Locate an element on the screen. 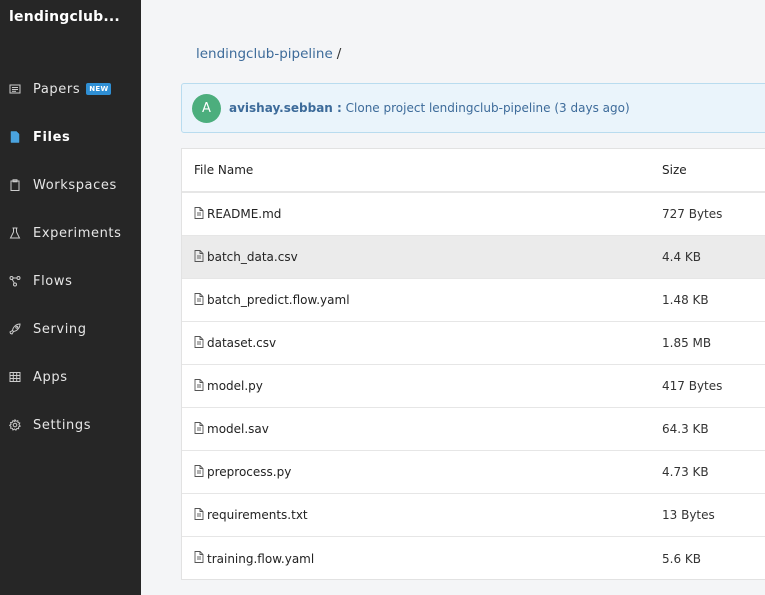  column-header-size: Size is located at coordinates (668, 170).